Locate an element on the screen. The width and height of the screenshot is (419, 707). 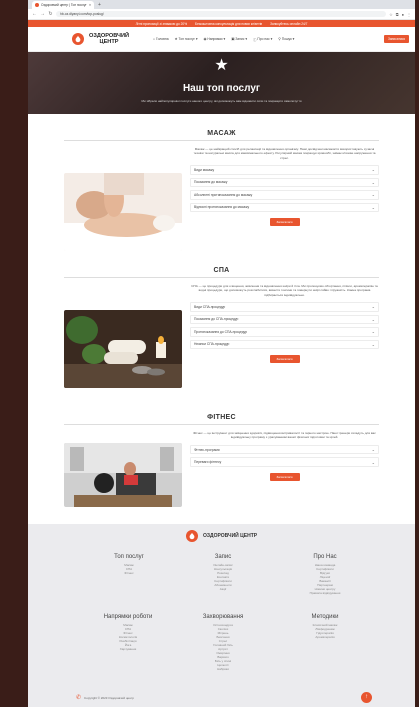
close-tab-icon: × is located at coordinates (90, 5).